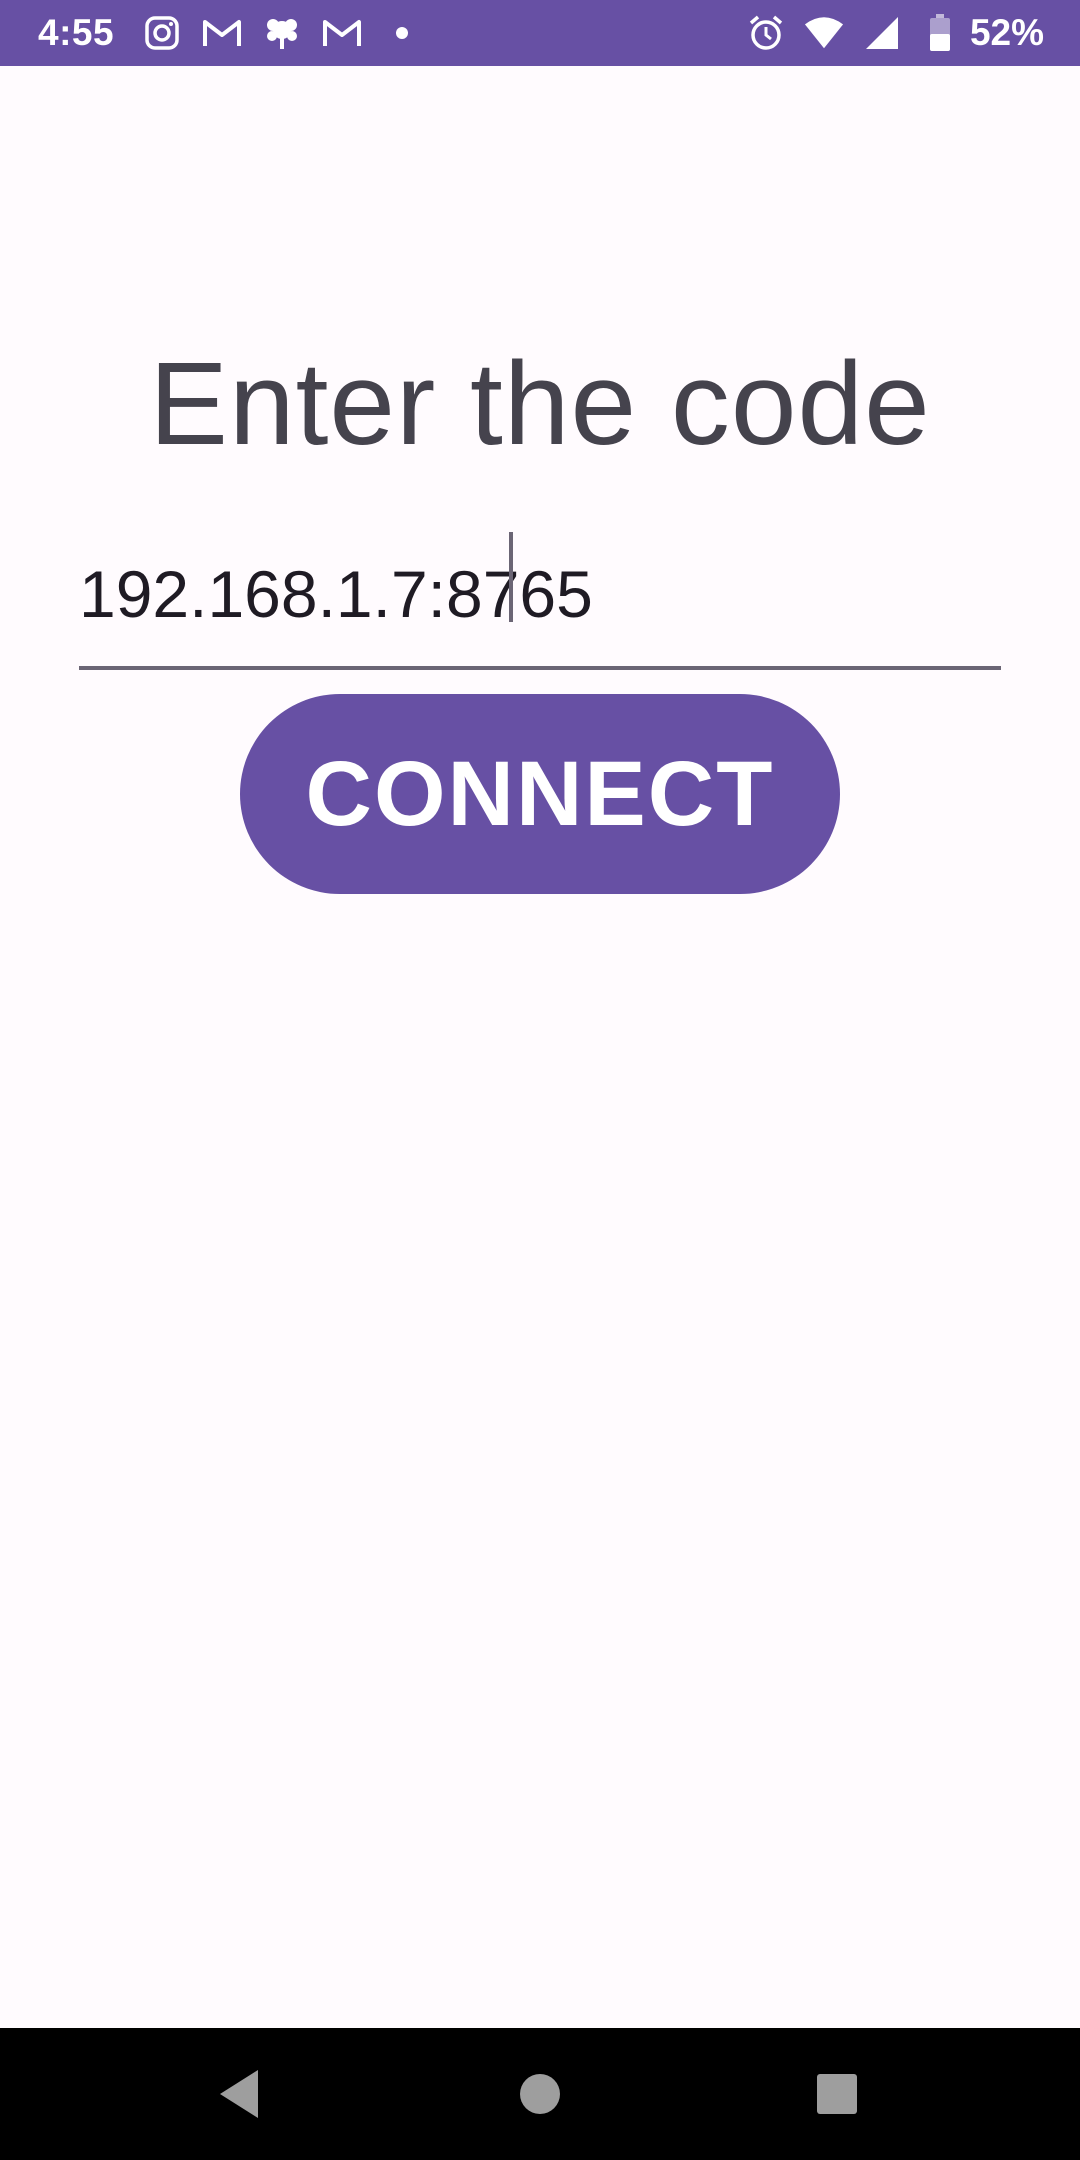  I want to click on page-title: Enter the code, so click(540, 404).